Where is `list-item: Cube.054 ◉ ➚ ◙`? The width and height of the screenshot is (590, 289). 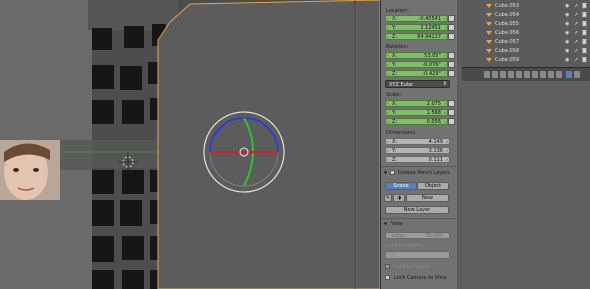 list-item: Cube.054 ◉ ➚ ◙ is located at coordinates (526, 15).